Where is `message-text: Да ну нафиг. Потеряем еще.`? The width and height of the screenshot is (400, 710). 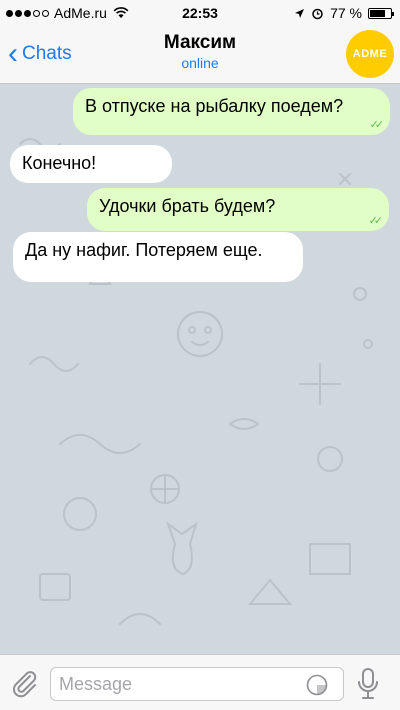
message-text: Да ну нафиг. Потеряем еще. is located at coordinates (144, 250).